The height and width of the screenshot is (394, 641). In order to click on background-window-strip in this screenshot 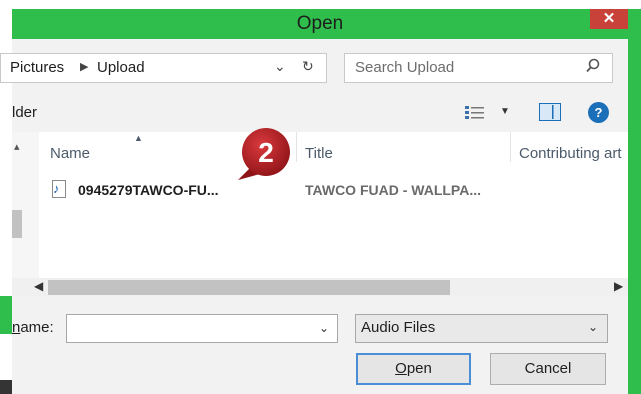, I will do `click(6, 315)`.